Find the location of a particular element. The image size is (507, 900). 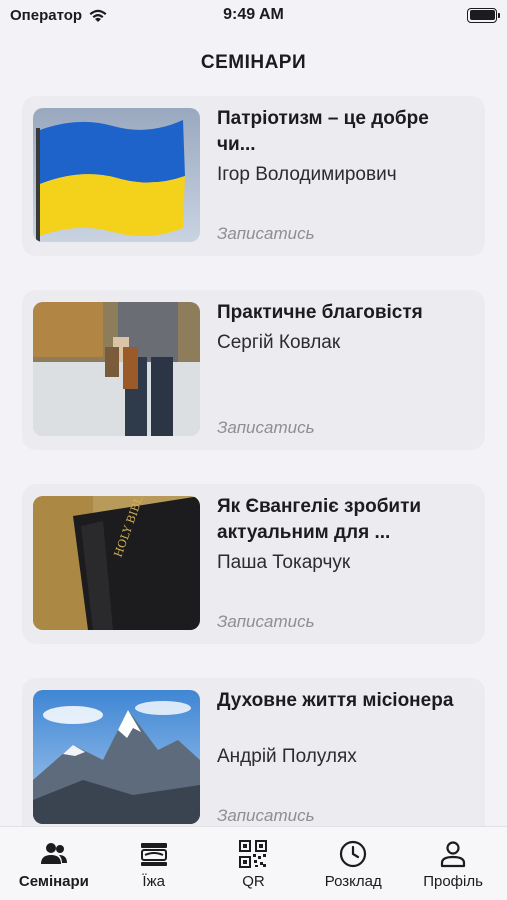

tab-schedule: Розклад is located at coordinates (353, 863).